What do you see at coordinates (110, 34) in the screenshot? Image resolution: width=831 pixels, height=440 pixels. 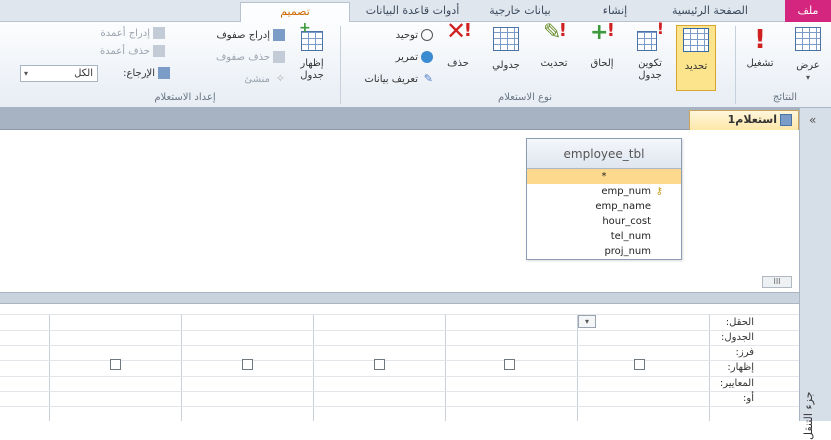 I see `insert-columns-button: إدراج أعمدة` at bounding box center [110, 34].